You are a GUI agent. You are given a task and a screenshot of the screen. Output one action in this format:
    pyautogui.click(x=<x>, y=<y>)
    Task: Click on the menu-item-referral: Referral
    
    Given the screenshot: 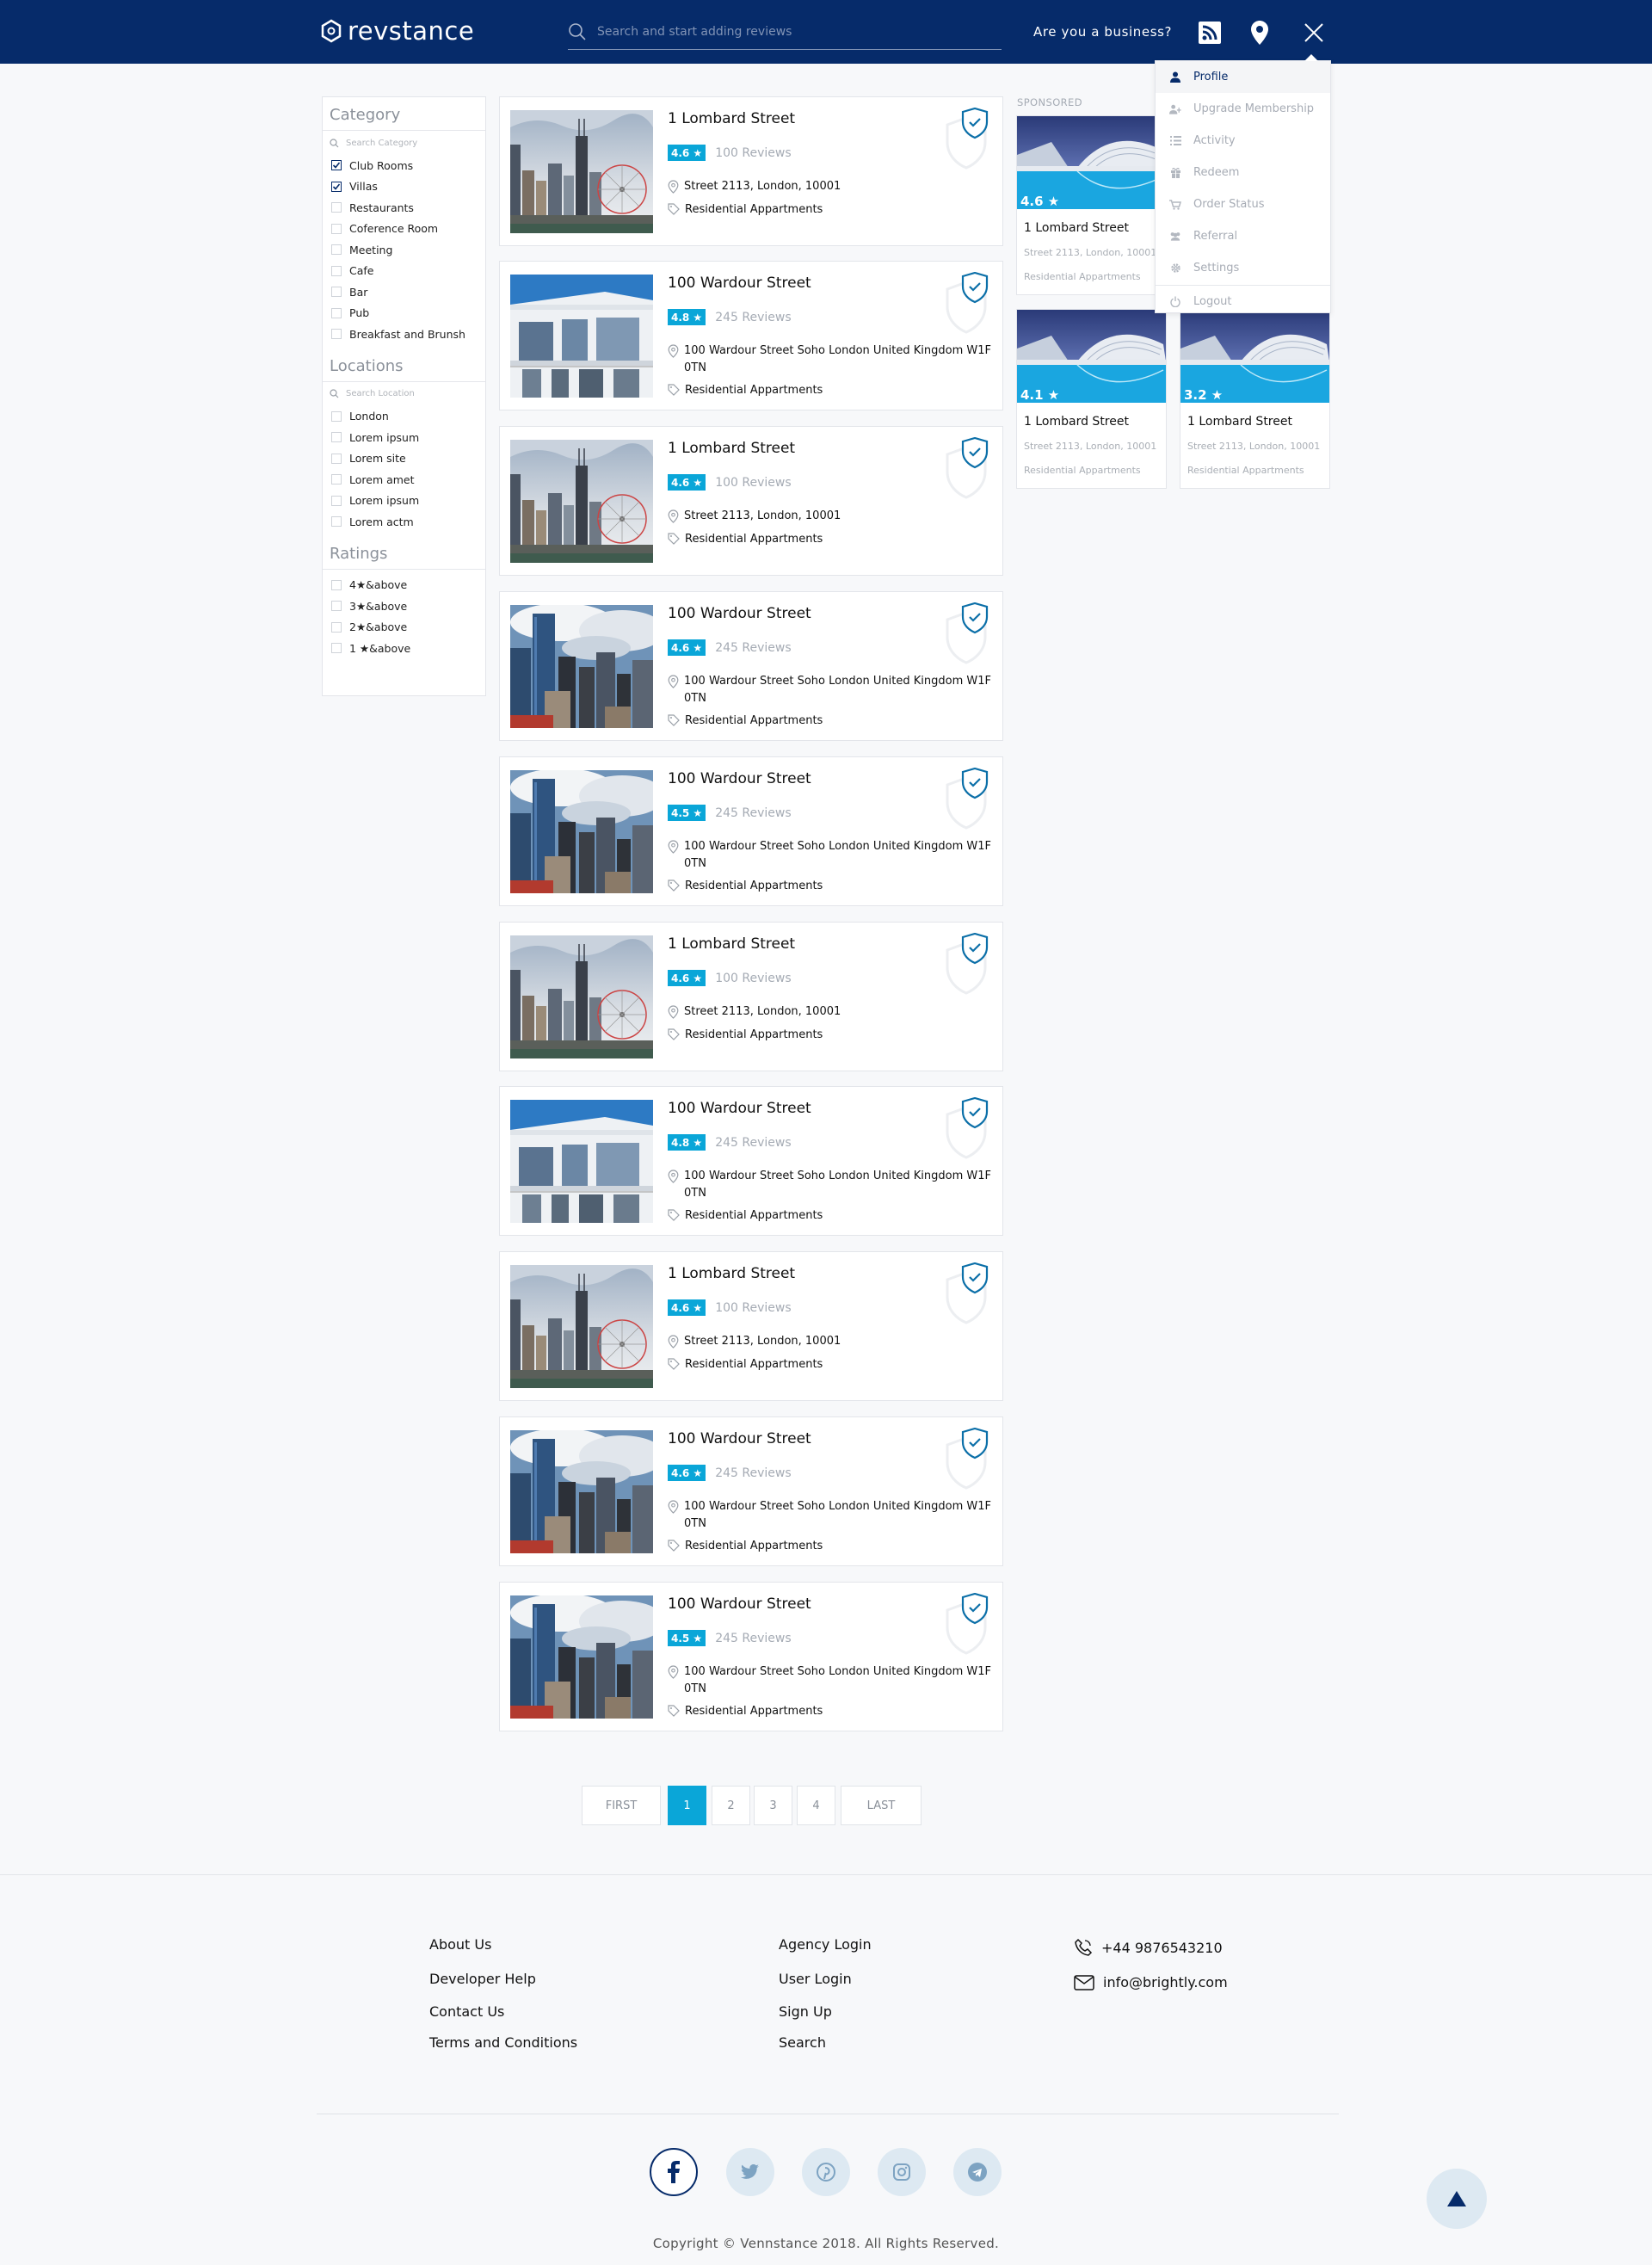 What is the action you would take?
    pyautogui.click(x=1243, y=236)
    